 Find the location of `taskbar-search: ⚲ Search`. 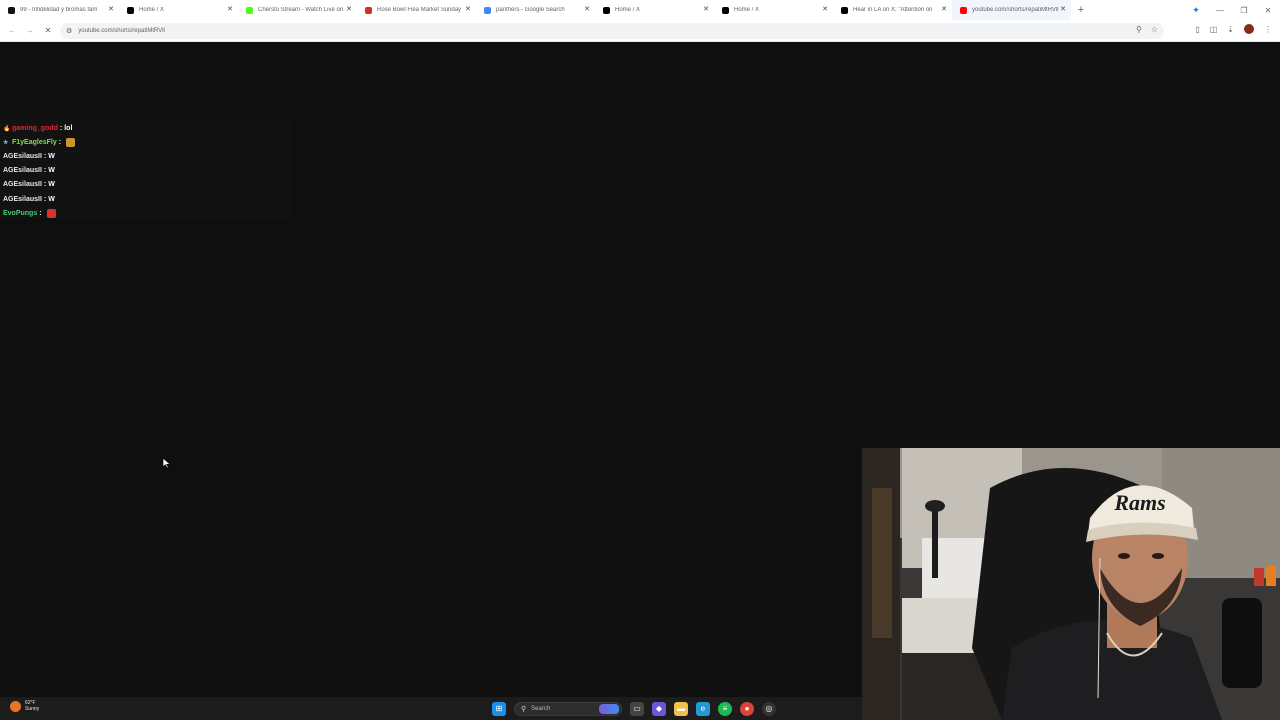

taskbar-search: ⚲ Search is located at coordinates (568, 708).